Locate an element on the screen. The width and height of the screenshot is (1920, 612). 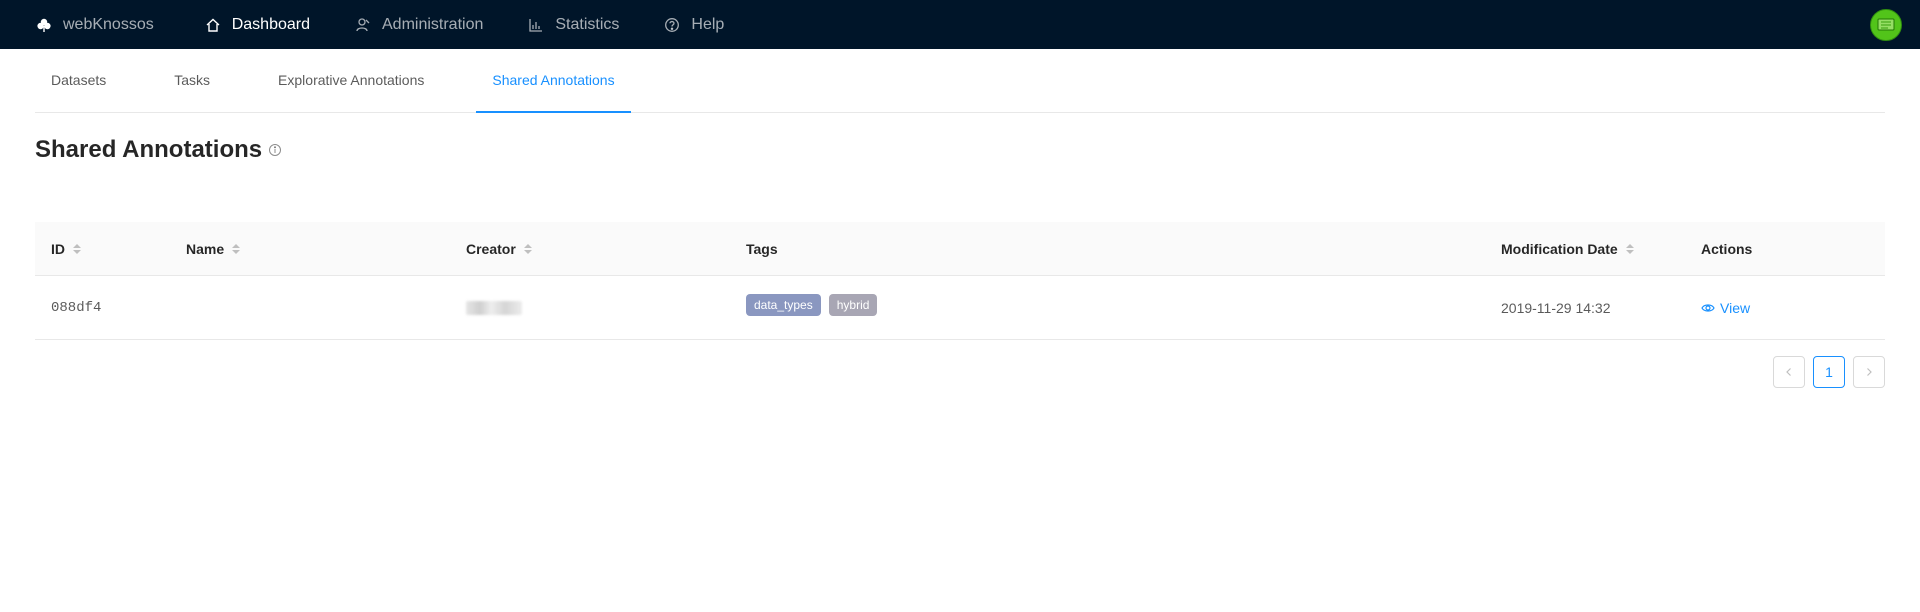
view-button: View is located at coordinates (1725, 308).